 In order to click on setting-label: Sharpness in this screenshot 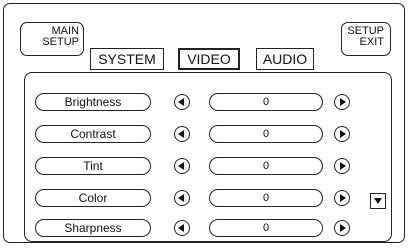, I will do `click(93, 228)`.